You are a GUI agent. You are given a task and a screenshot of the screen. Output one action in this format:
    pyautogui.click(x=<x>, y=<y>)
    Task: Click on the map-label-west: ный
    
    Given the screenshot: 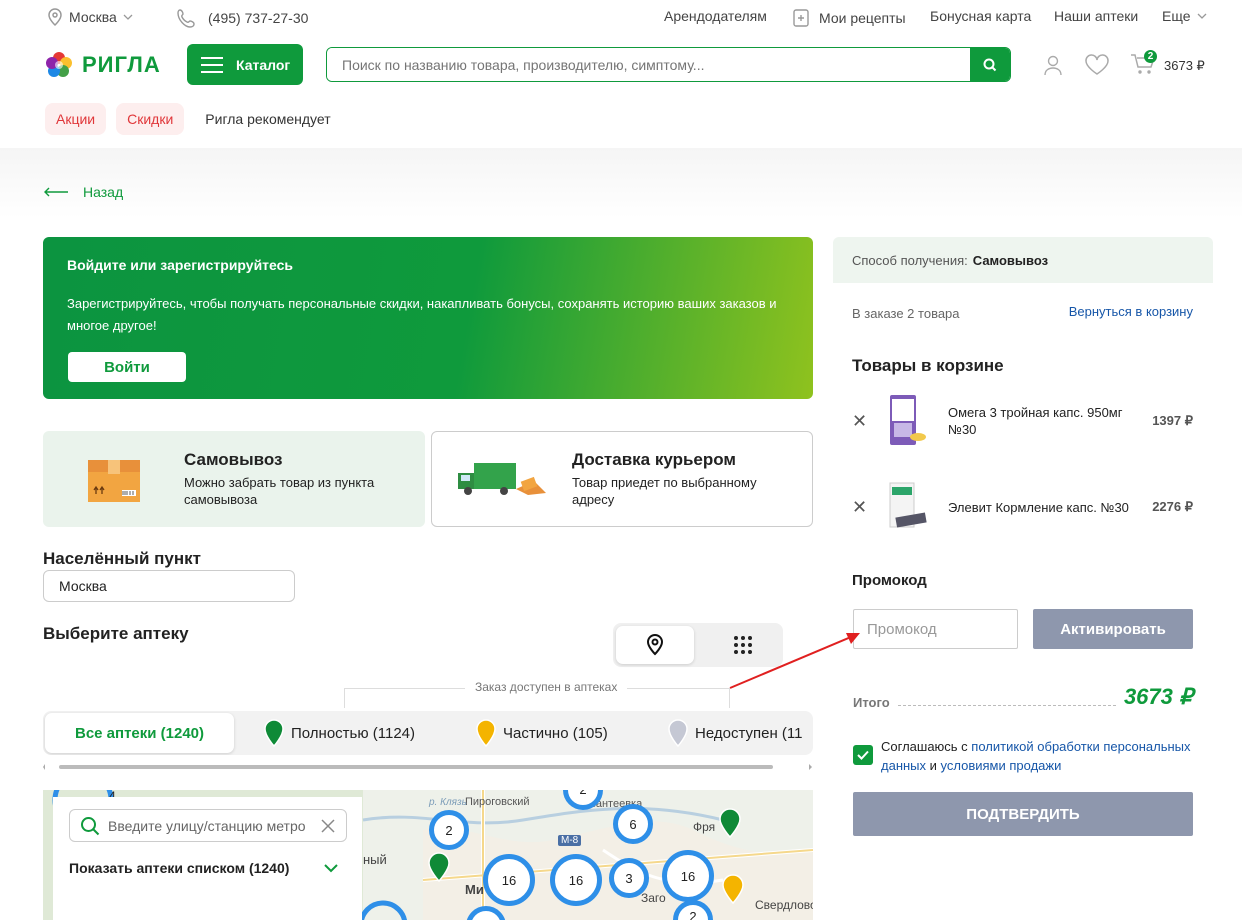 What is the action you would take?
    pyautogui.click(x=375, y=859)
    